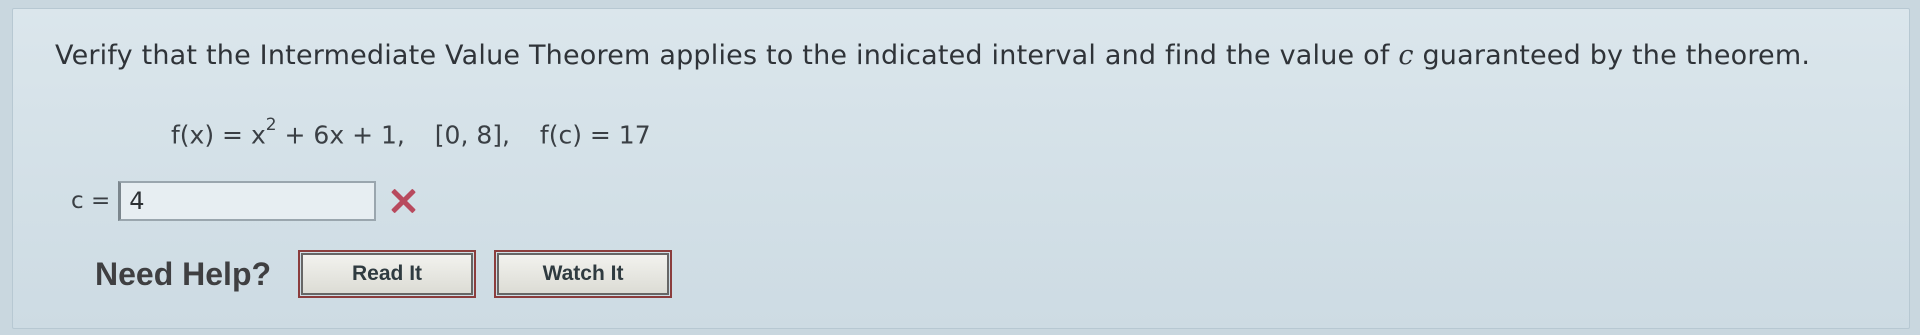 The image size is (1920, 335). I want to click on question-variable: c, so click(1406, 55).